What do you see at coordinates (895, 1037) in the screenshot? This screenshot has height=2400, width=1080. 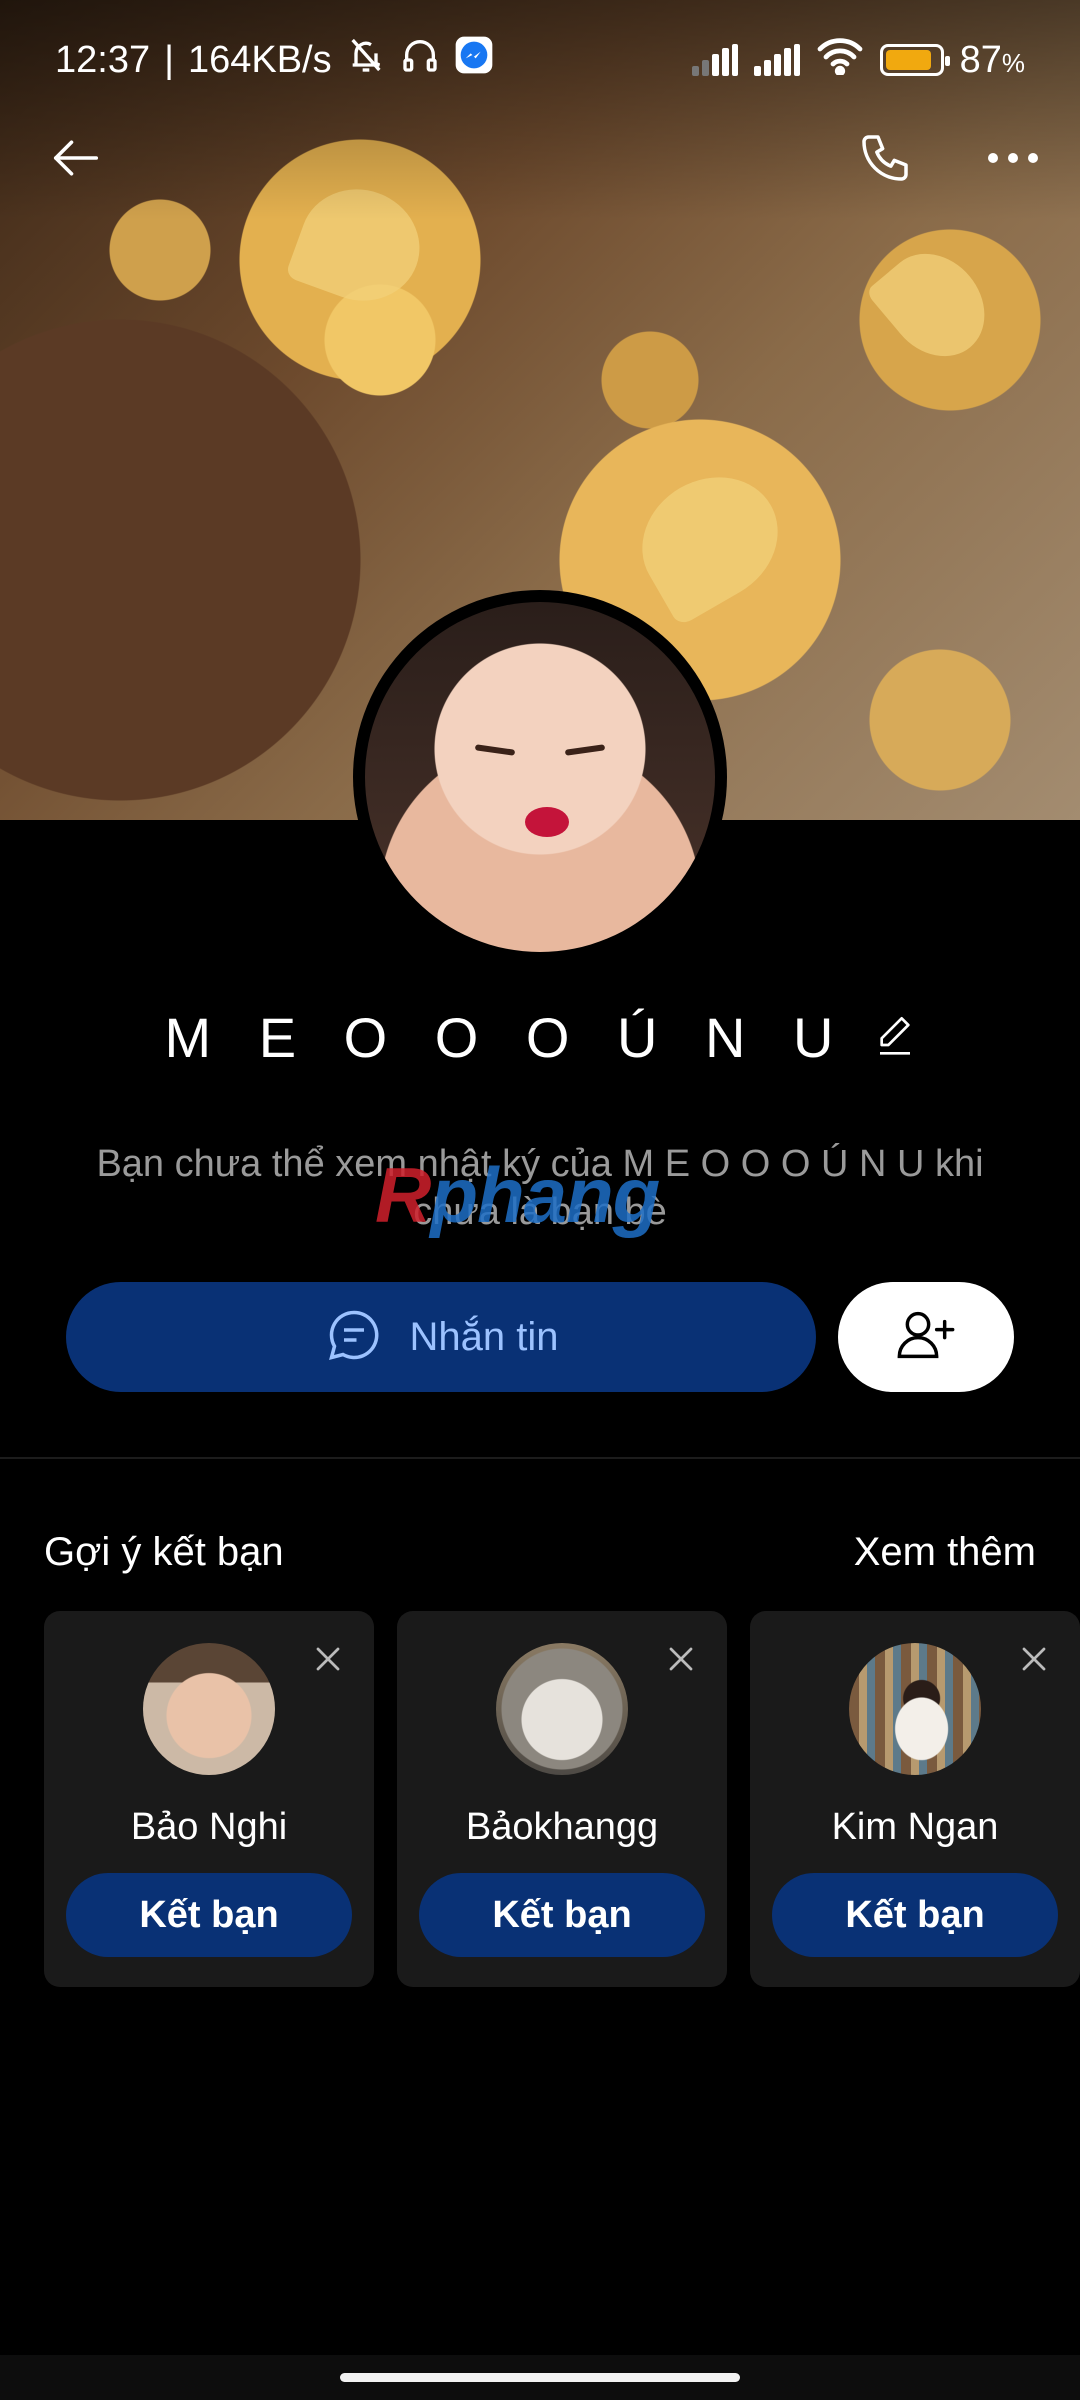 I see `pencil-icon` at bounding box center [895, 1037].